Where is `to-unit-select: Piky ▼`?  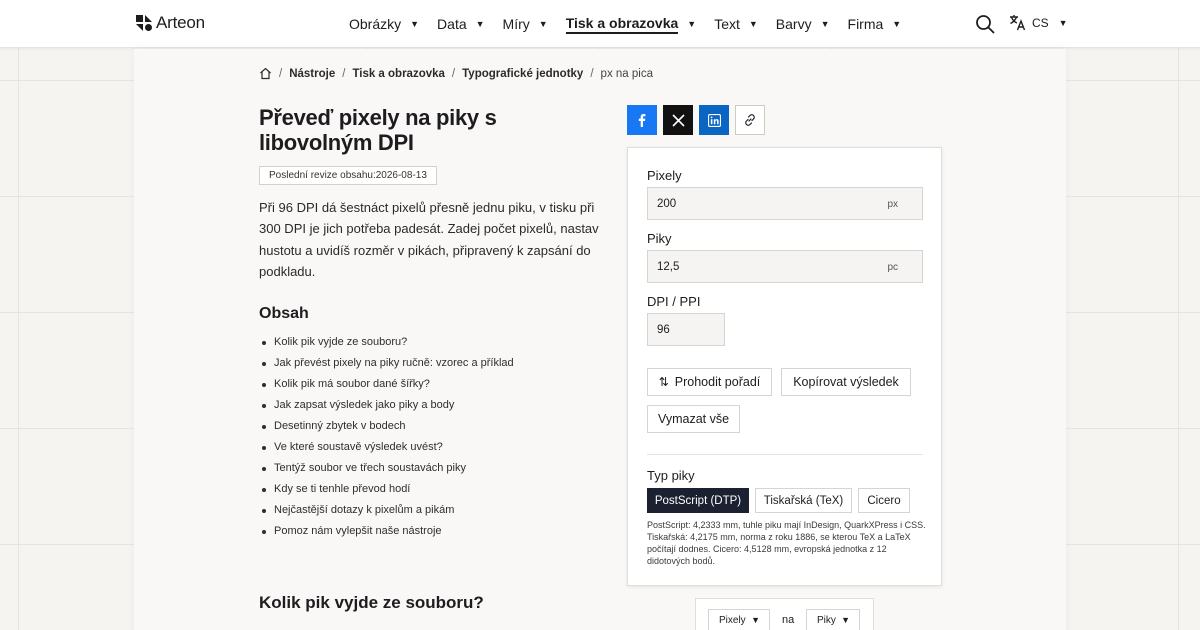 to-unit-select: Piky ▼ is located at coordinates (833, 619).